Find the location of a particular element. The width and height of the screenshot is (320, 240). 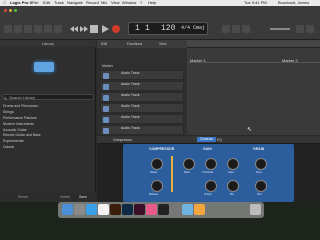

lcd-bar: 1 is located at coordinates (137, 28).